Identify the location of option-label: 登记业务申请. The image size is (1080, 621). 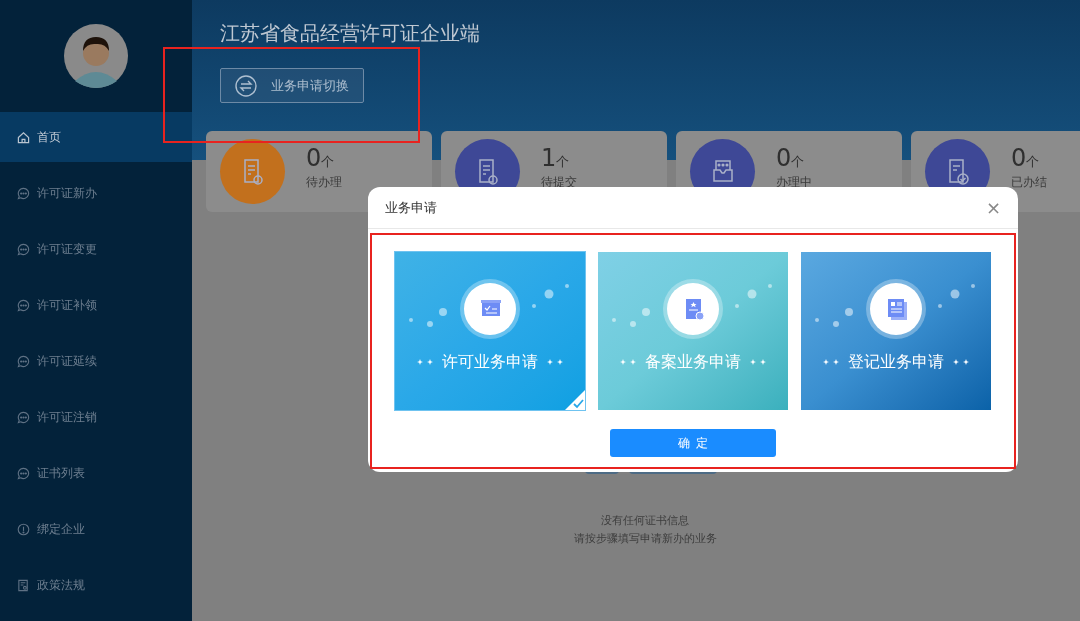
(896, 362).